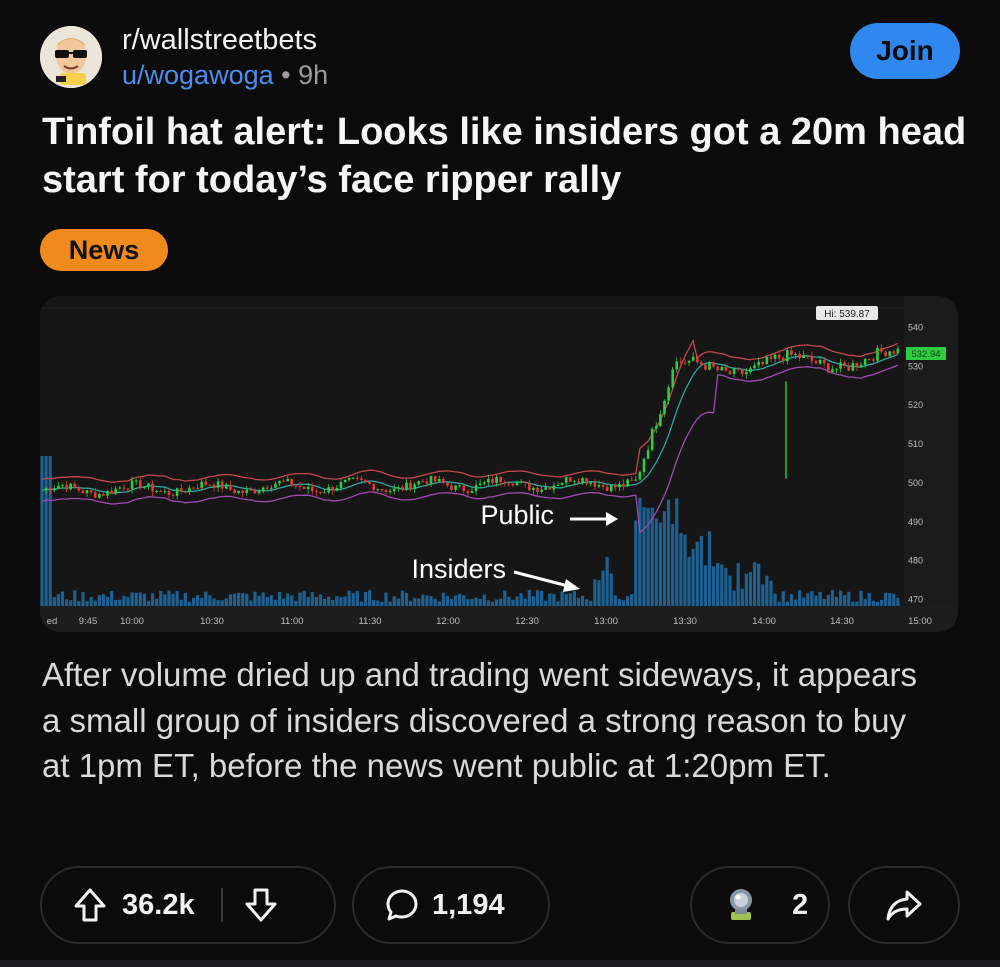 The image size is (1000, 967). Describe the element at coordinates (90, 905) in the screenshot. I see `upvote-icon` at that location.